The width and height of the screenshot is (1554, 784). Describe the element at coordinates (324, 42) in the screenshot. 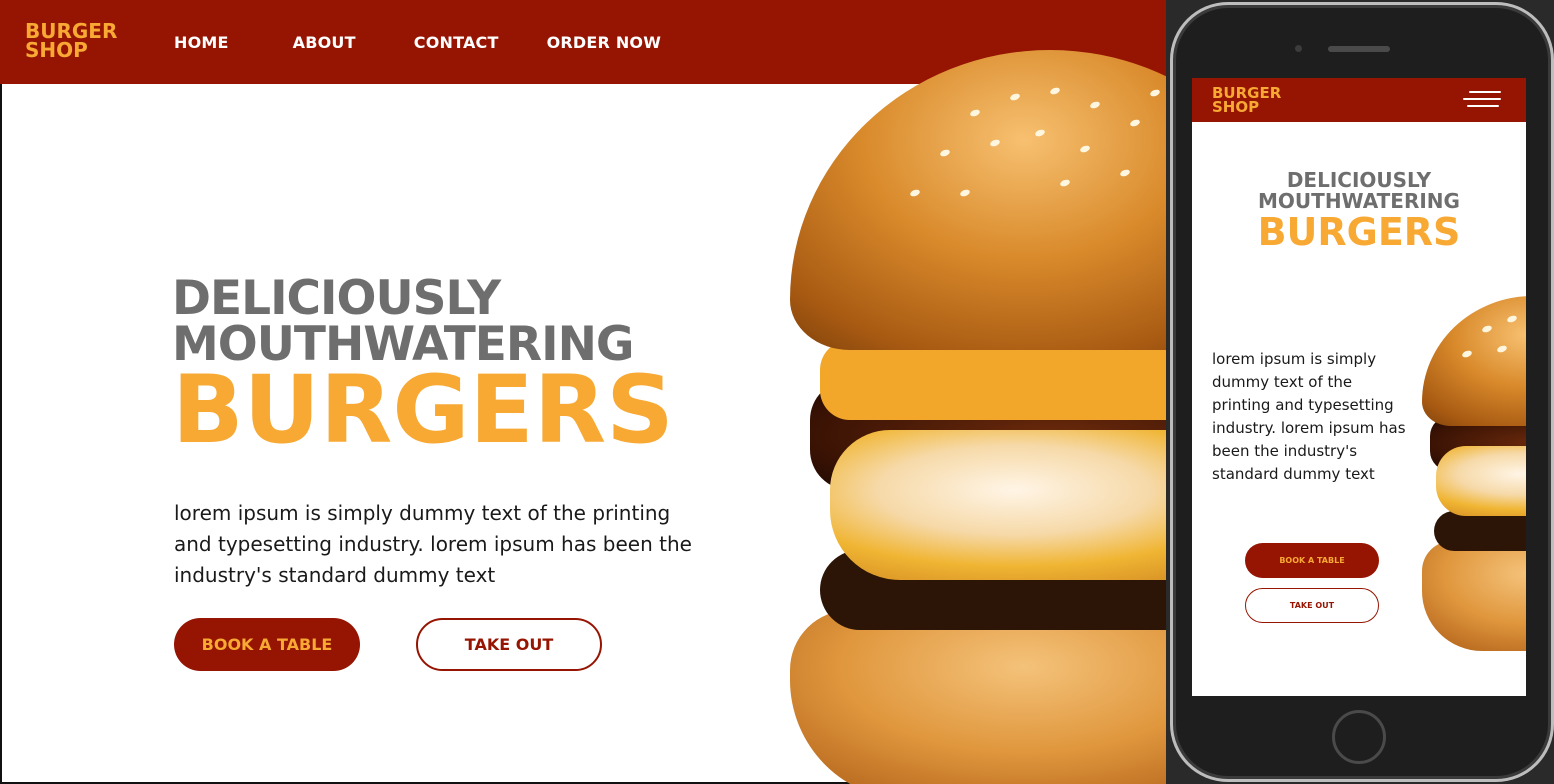

I see `nav-about-link: ABOUT` at that location.